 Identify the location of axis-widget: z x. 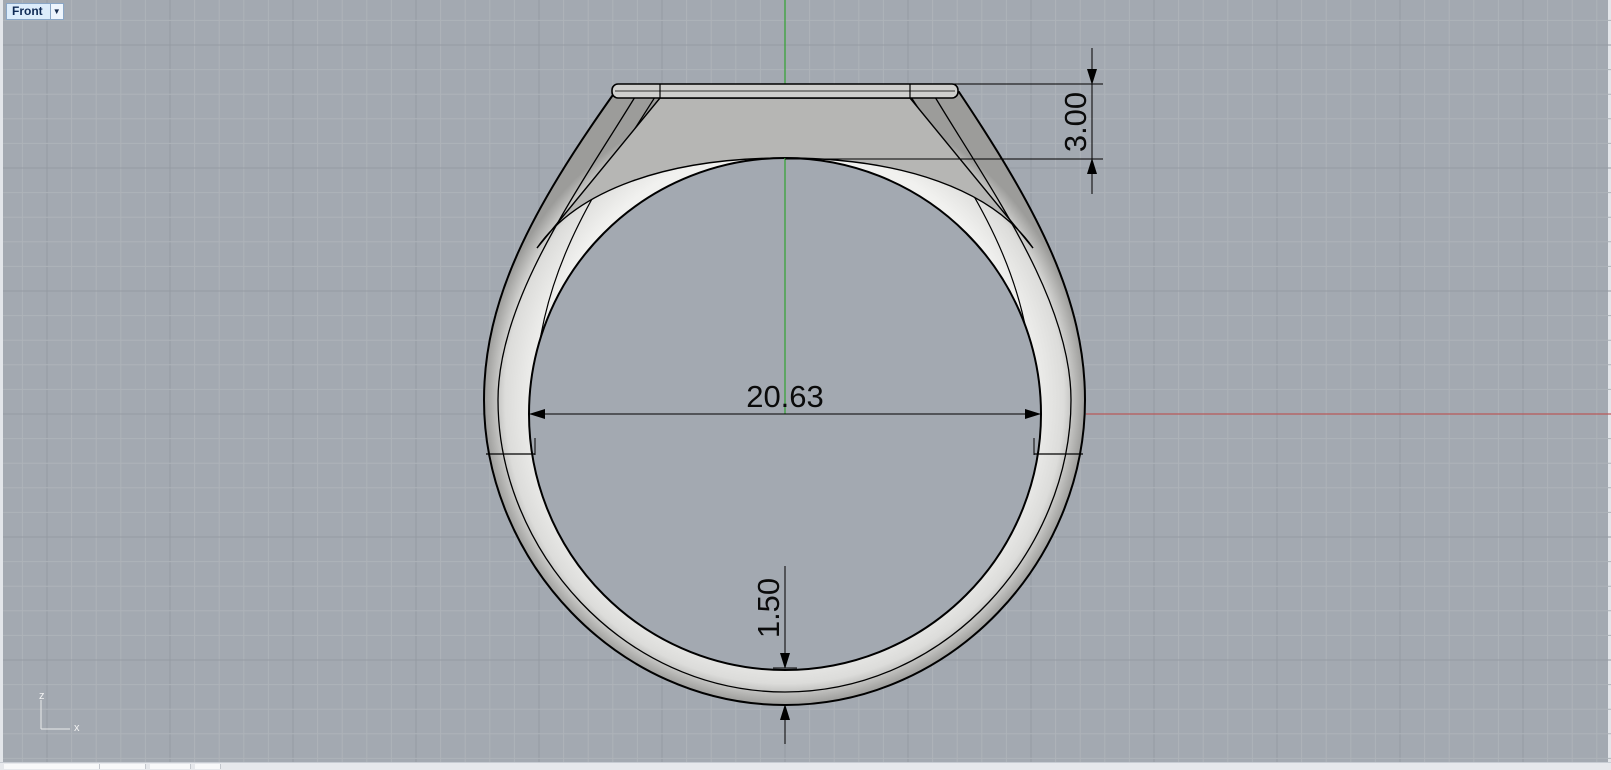
(59, 712).